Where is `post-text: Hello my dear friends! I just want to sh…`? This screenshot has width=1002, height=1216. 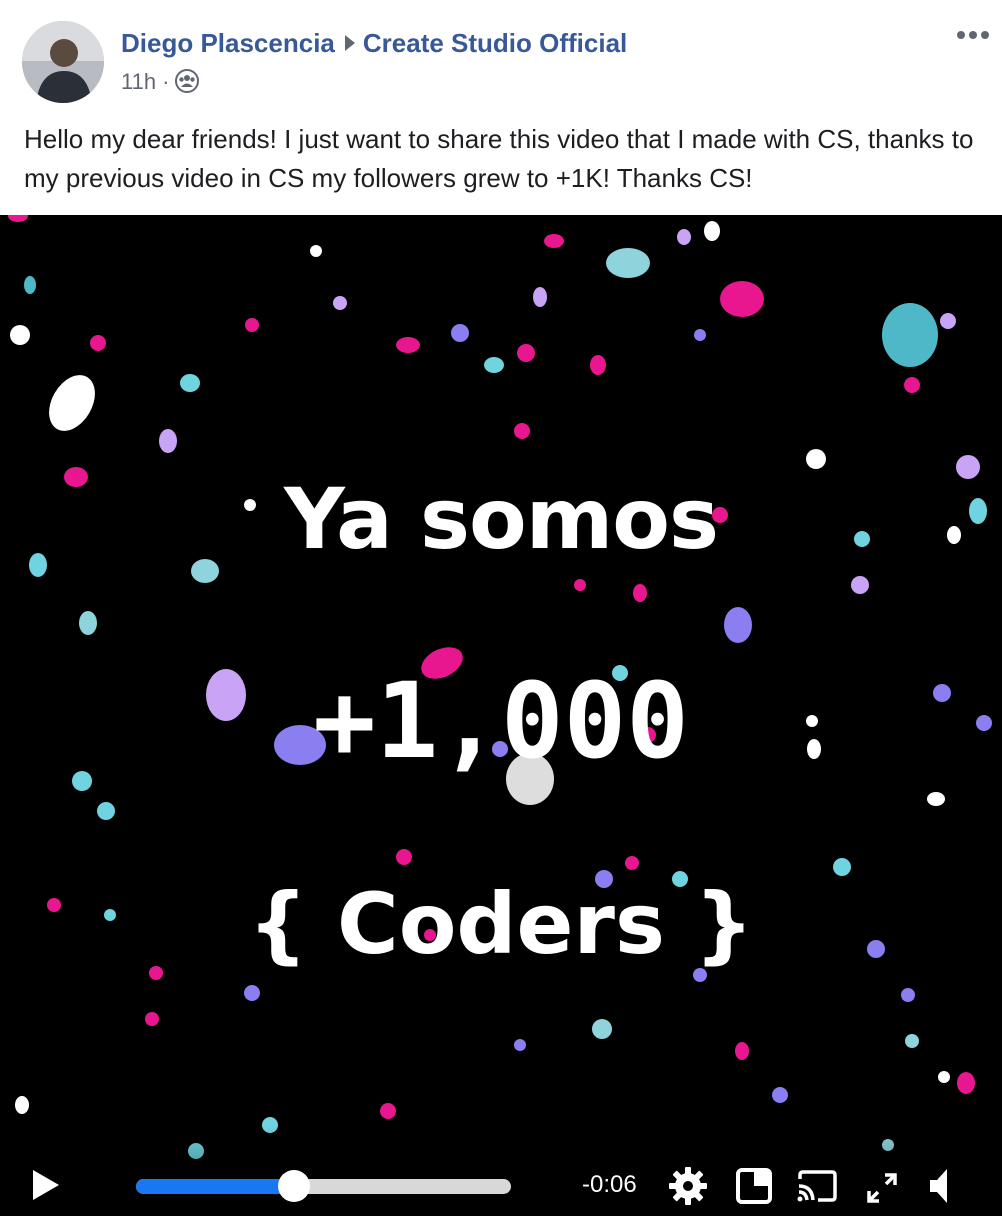
post-text: Hello my dear friends! I just want to sh… is located at coordinates (499, 158).